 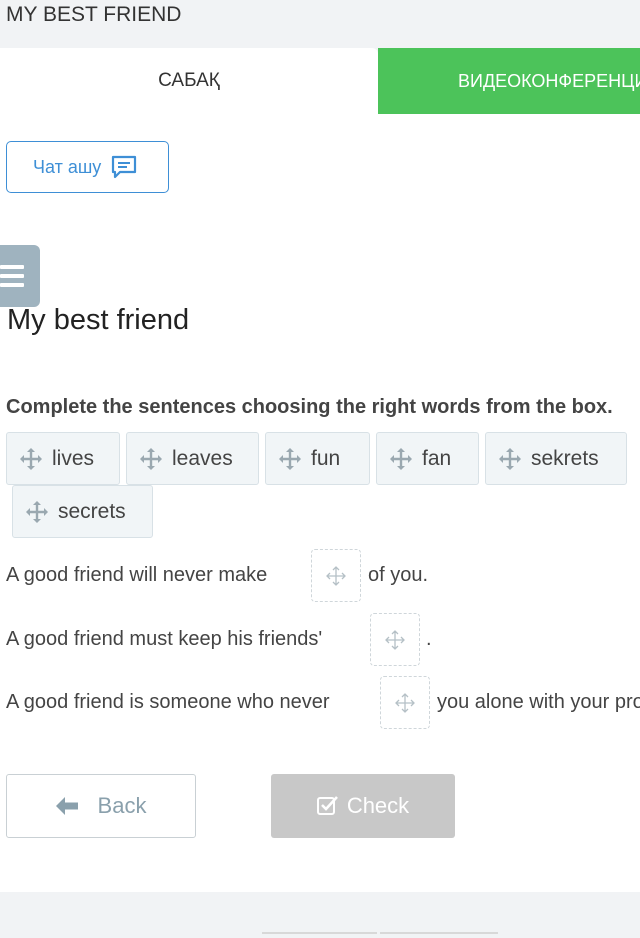 What do you see at coordinates (437, 458) in the screenshot?
I see `word-chip-label: fan` at bounding box center [437, 458].